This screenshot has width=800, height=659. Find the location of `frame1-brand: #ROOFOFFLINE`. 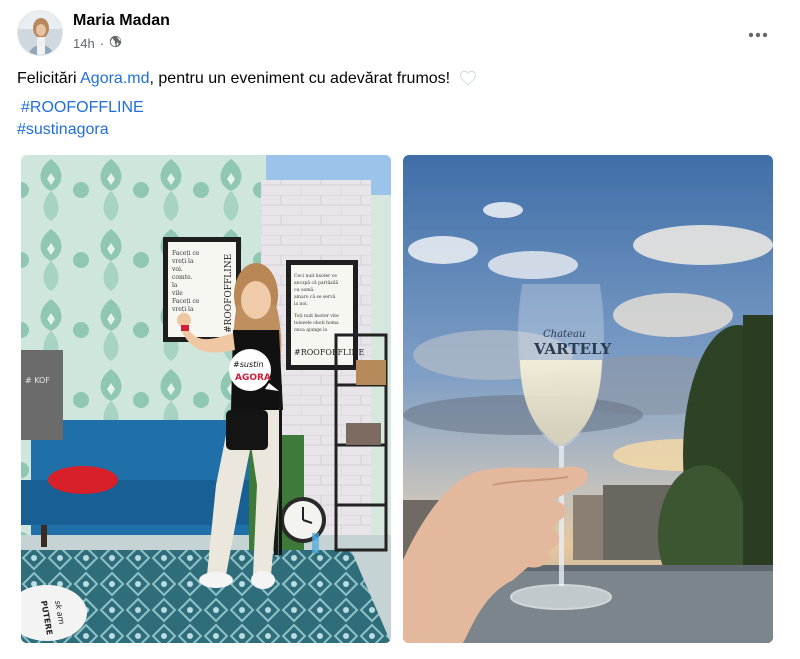

frame1-brand: #ROOFOFFLINE is located at coordinates (229, 293).